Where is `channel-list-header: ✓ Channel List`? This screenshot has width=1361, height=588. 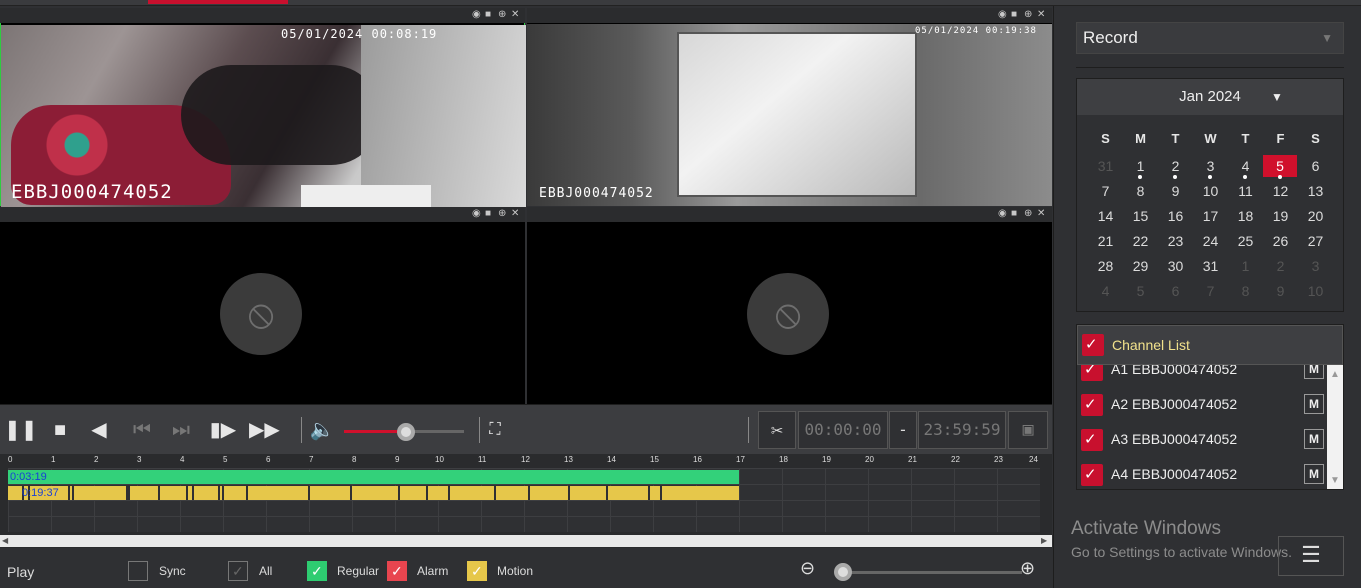 channel-list-header: ✓ Channel List is located at coordinates (1210, 345).